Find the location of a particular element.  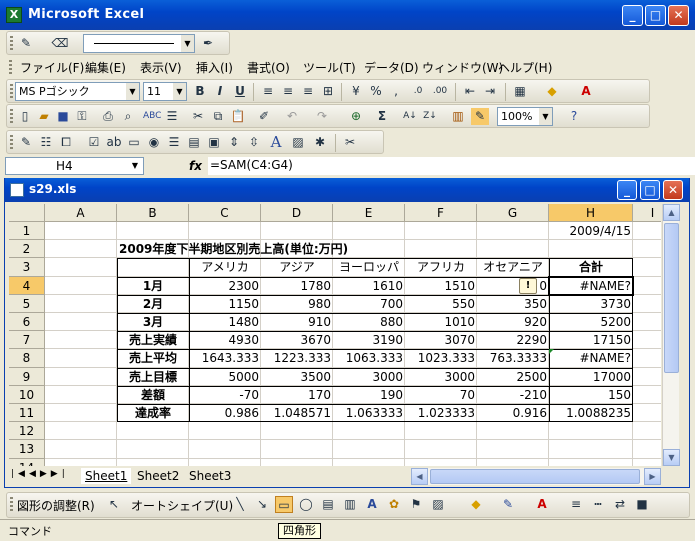

paste-icon: 📋 is located at coordinates (238, 116).